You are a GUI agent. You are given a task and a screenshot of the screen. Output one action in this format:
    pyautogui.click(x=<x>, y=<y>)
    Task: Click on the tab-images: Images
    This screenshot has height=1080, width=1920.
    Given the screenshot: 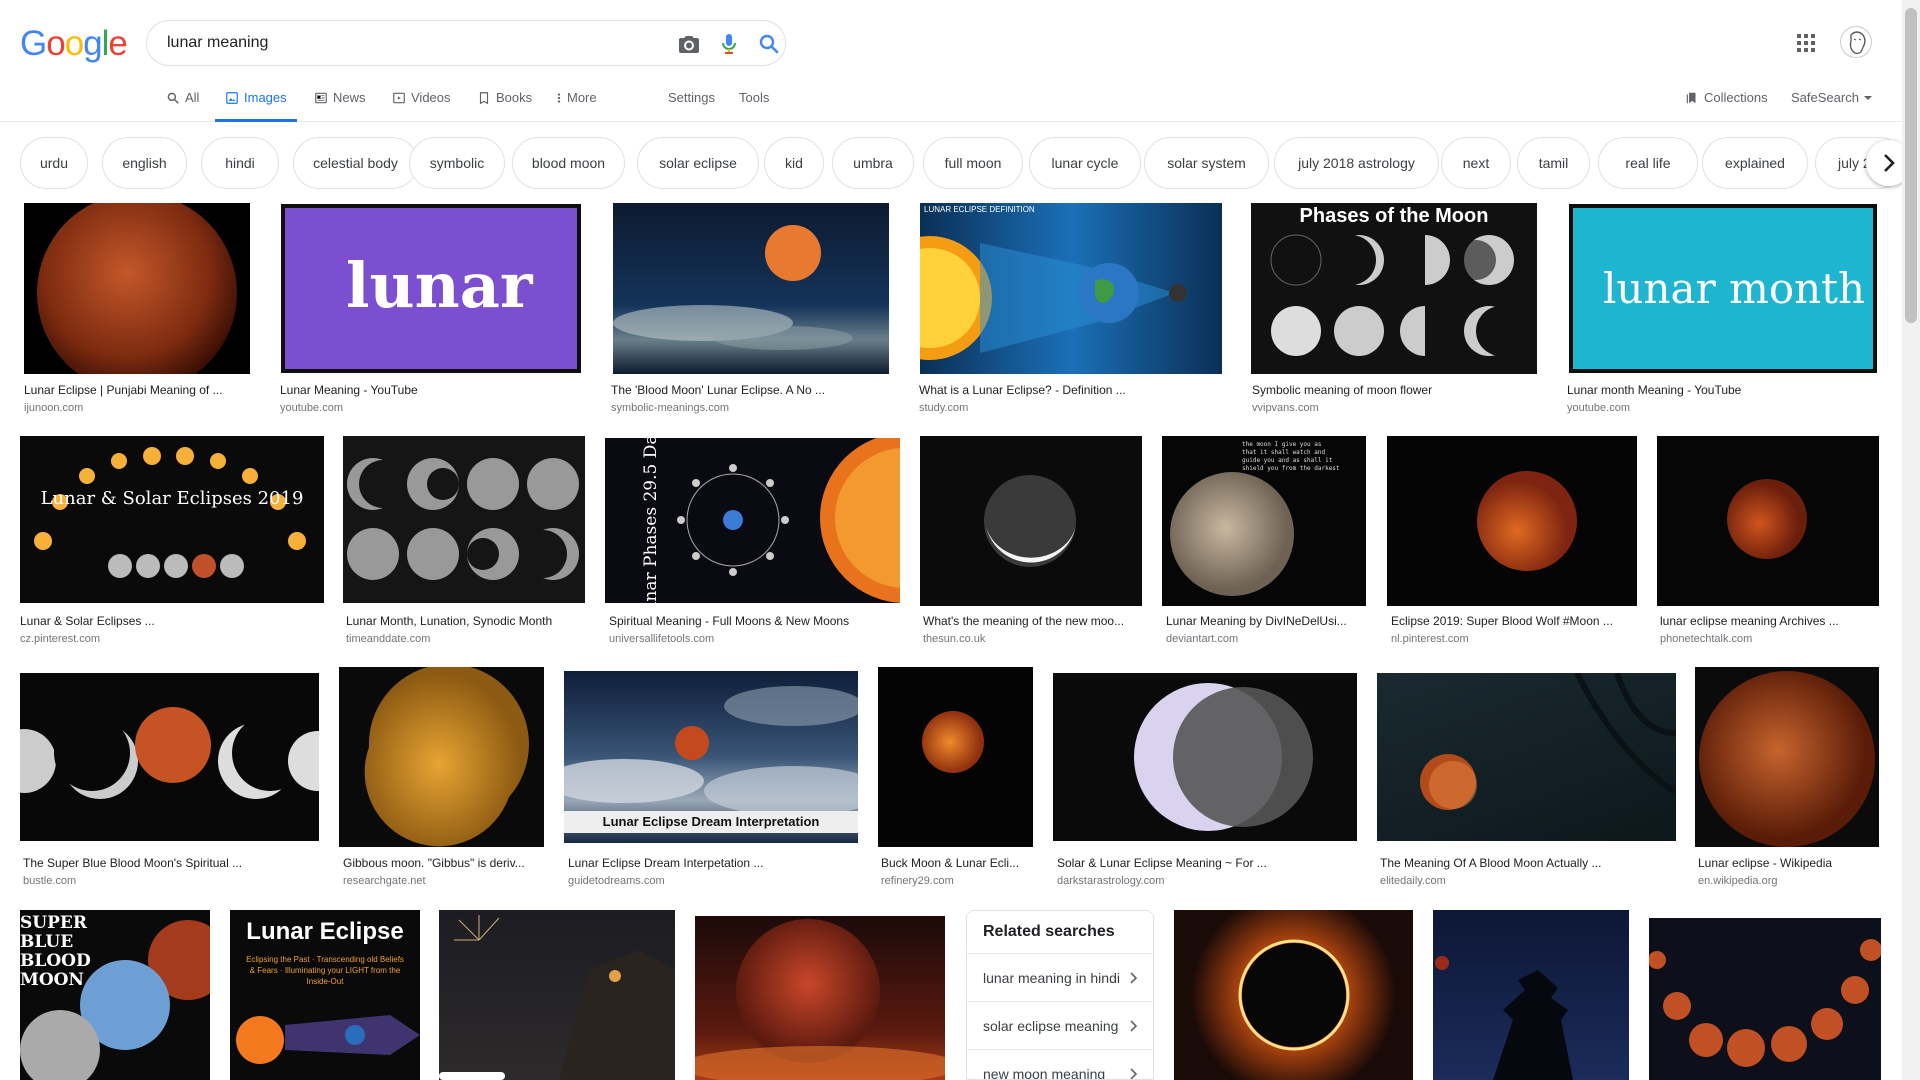 What is the action you would take?
    pyautogui.click(x=256, y=106)
    